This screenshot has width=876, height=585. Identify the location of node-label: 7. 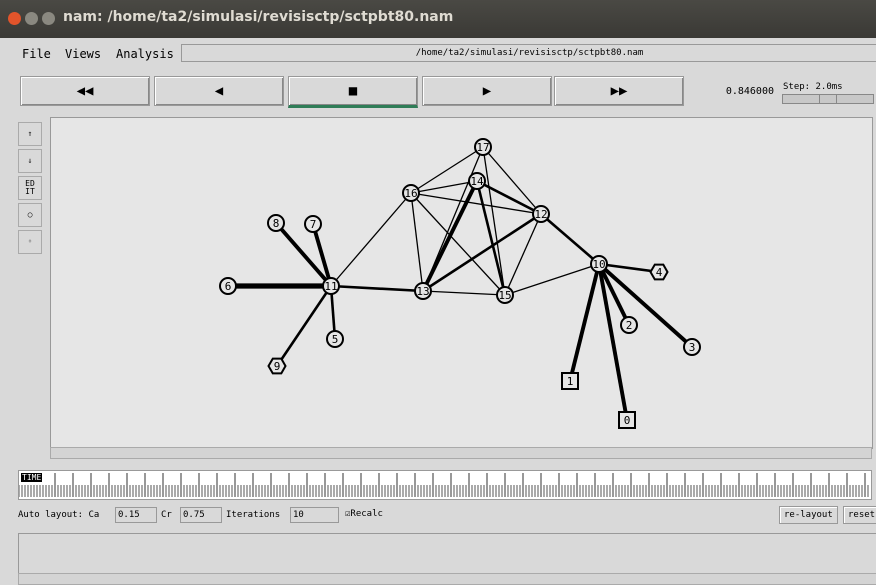
(313, 224).